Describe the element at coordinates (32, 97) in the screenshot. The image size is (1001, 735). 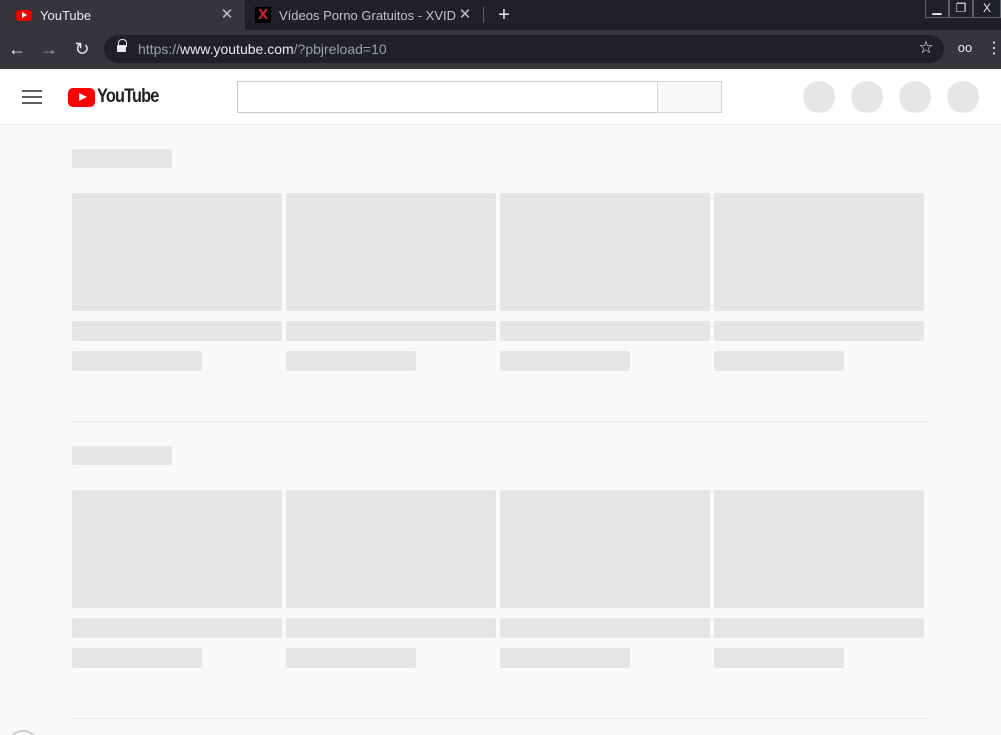
I see `guide-menu-icon` at that location.